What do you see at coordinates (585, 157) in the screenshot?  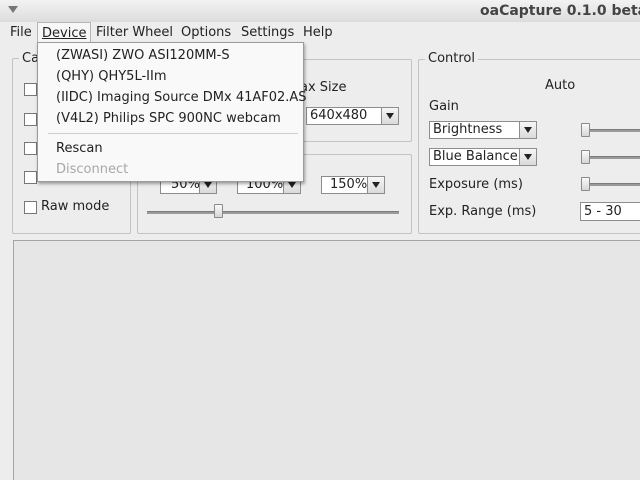 I see `blue-balance-slider-handle` at bounding box center [585, 157].